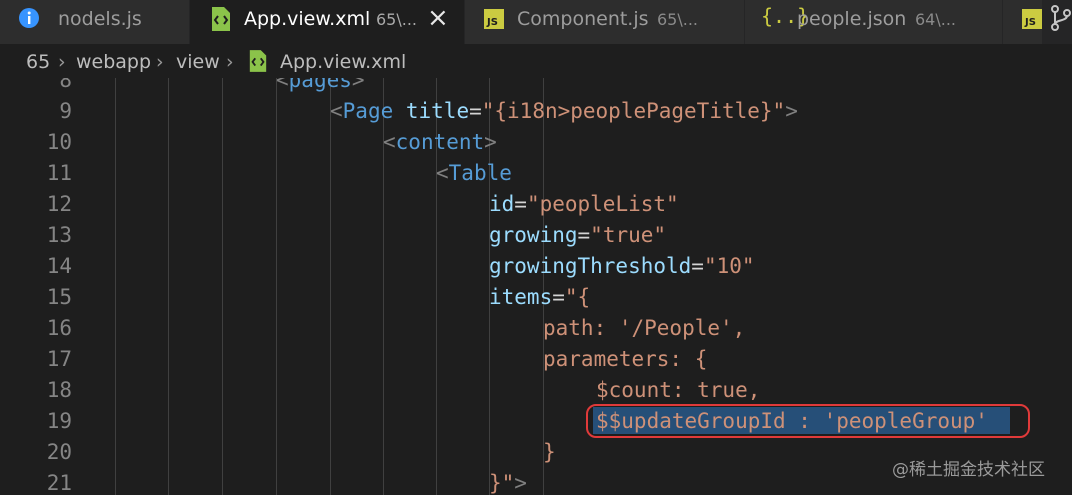 This screenshot has width=1072, height=495. What do you see at coordinates (480, 173) in the screenshot?
I see `code-token: Table` at bounding box center [480, 173].